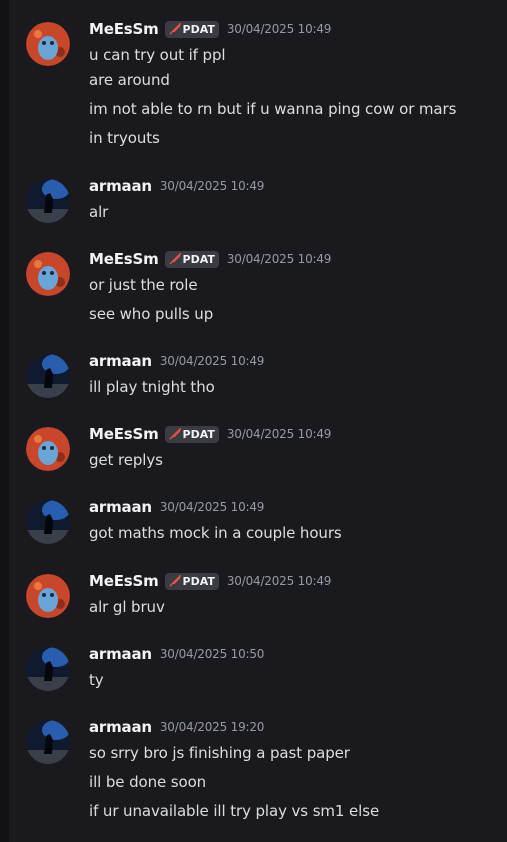  I want to click on message-text: see who pulls up, so click(151, 314).